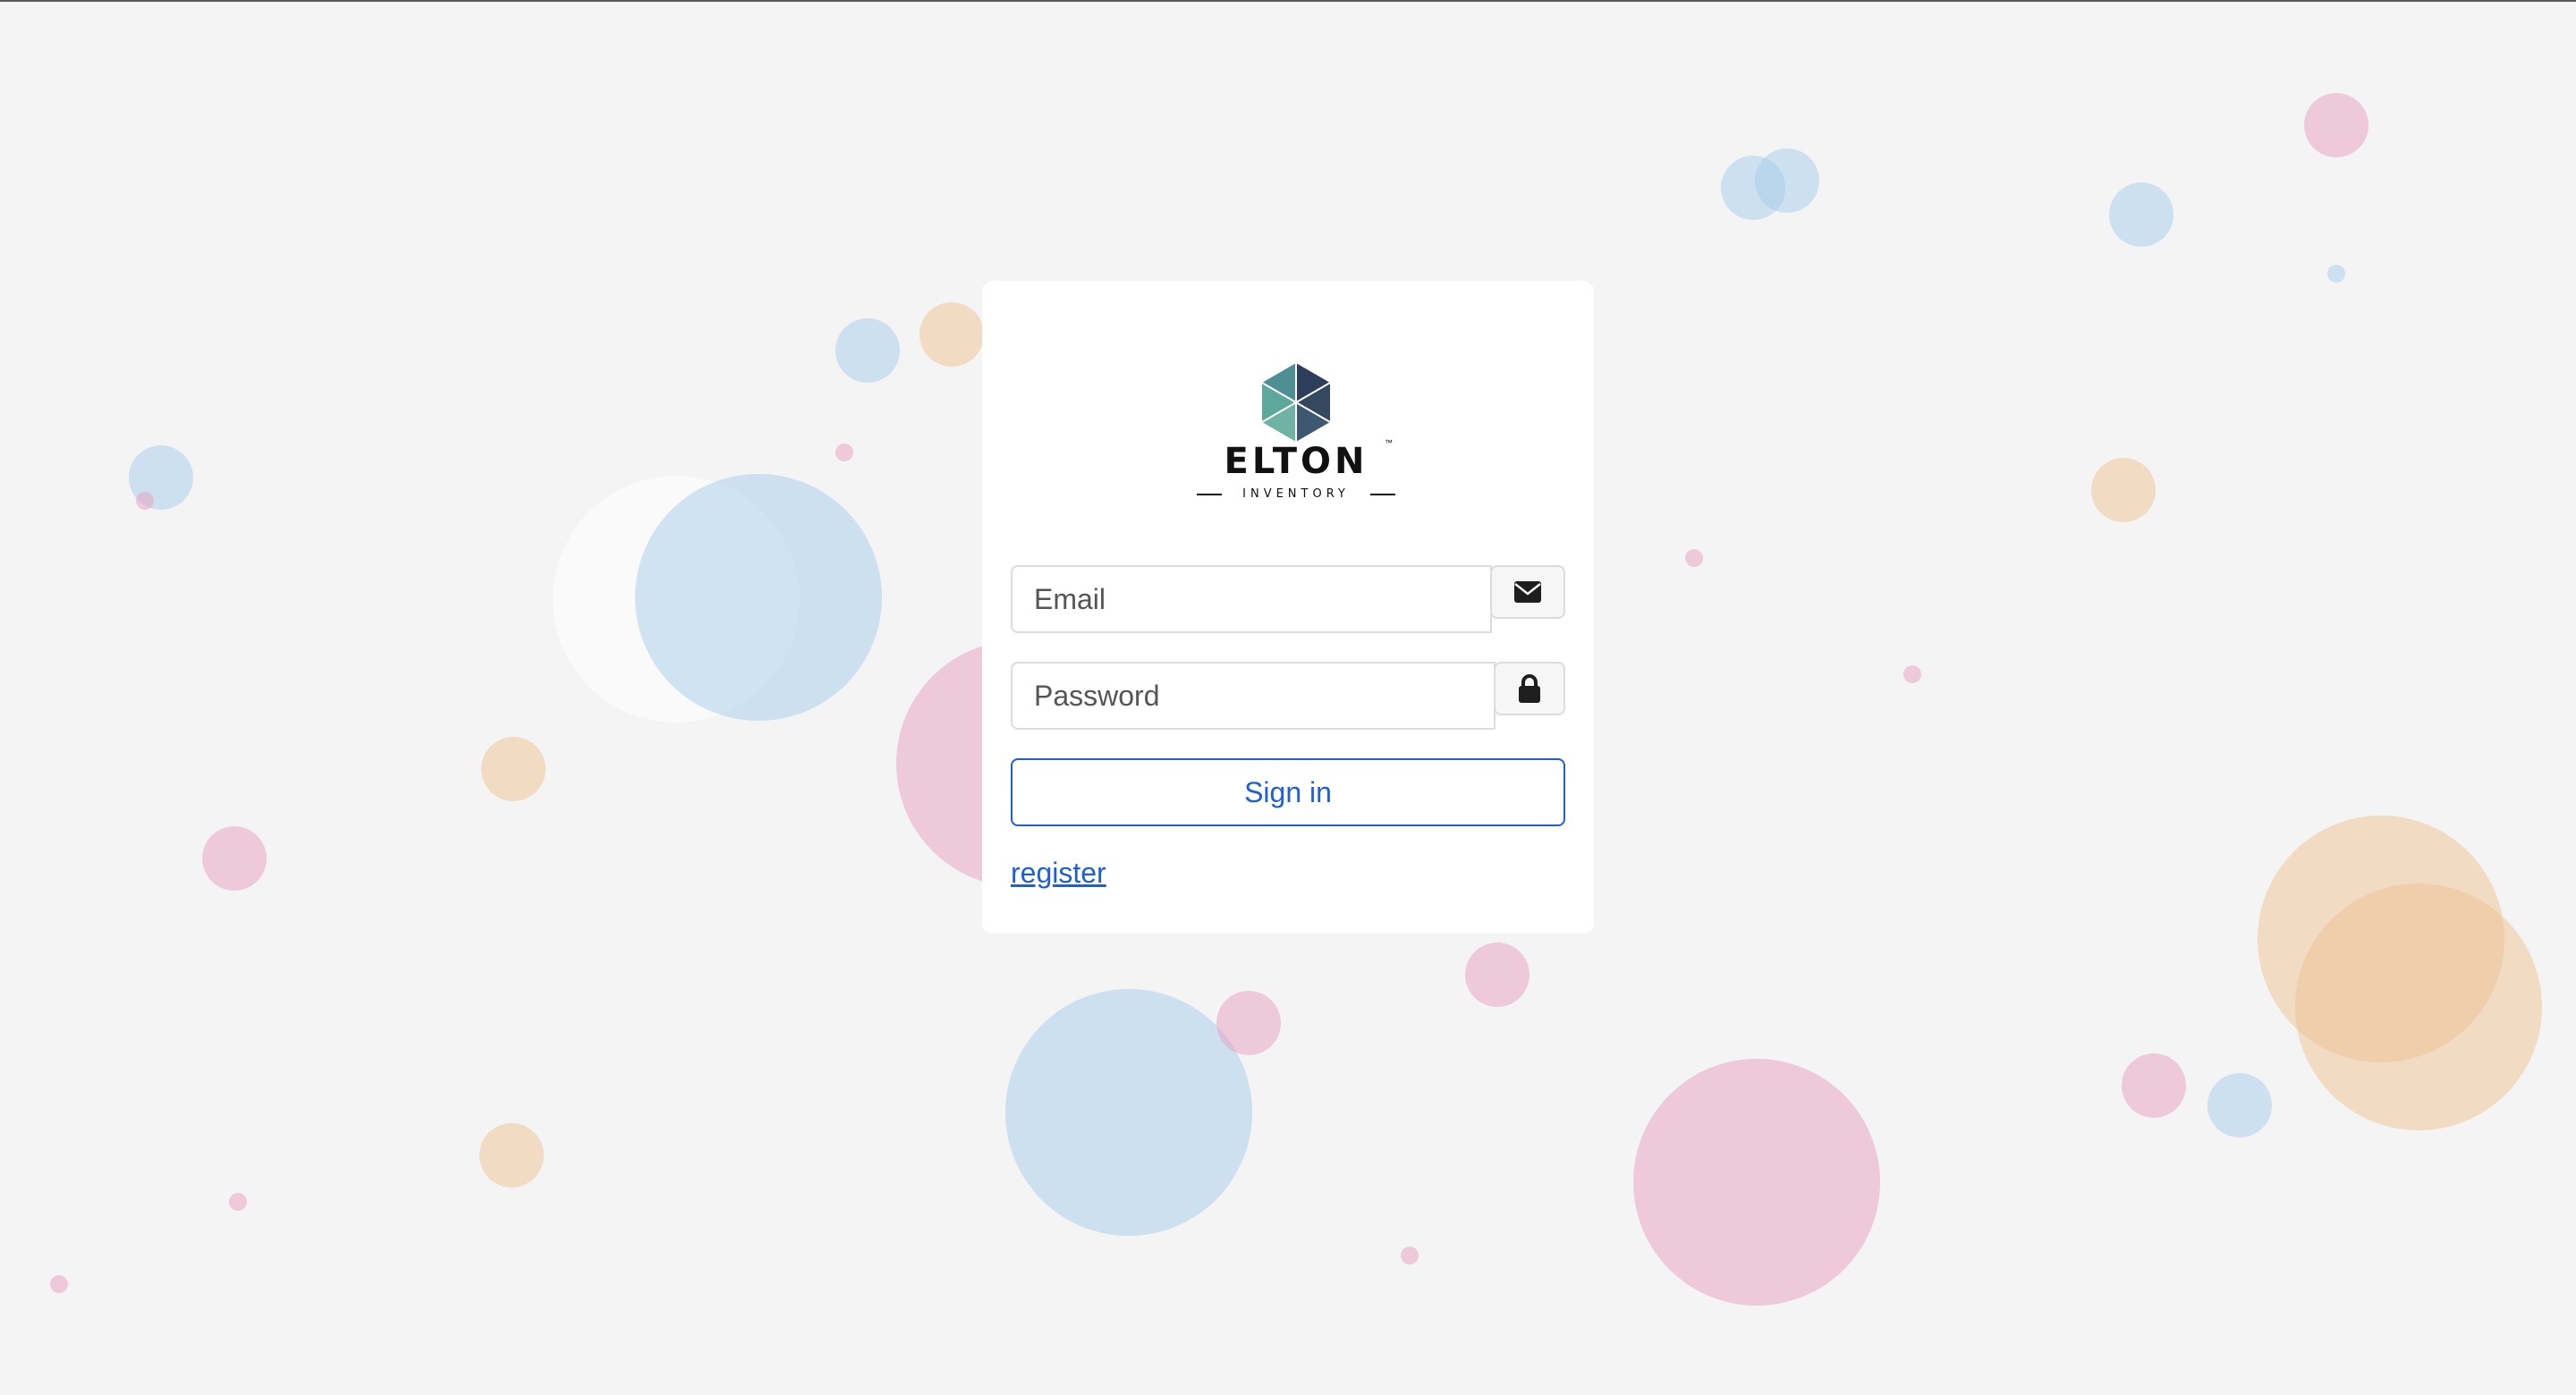  What do you see at coordinates (1058, 873) in the screenshot?
I see `register-link: register` at bounding box center [1058, 873].